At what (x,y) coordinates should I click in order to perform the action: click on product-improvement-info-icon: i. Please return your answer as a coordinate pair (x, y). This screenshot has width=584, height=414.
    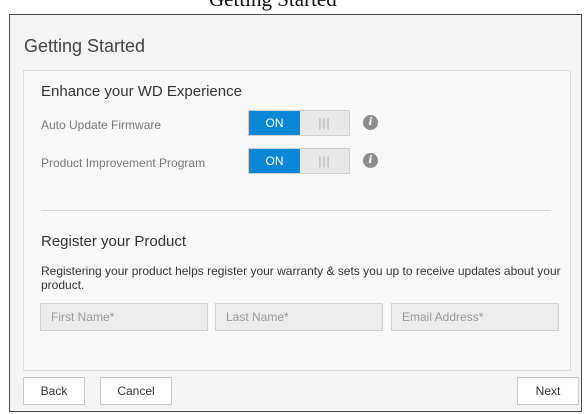
    Looking at the image, I should click on (370, 160).